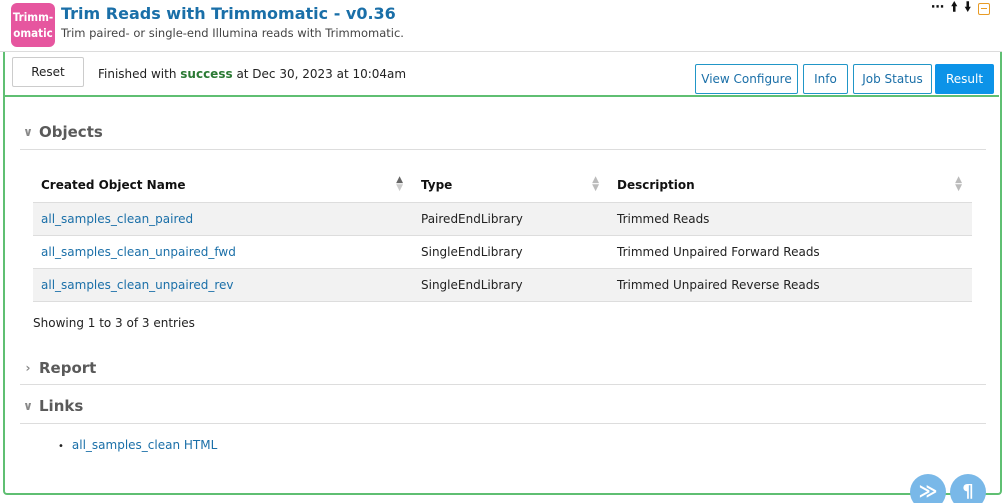  Describe the element at coordinates (137, 74) in the screenshot. I see `status-prefix: Finished with` at that location.